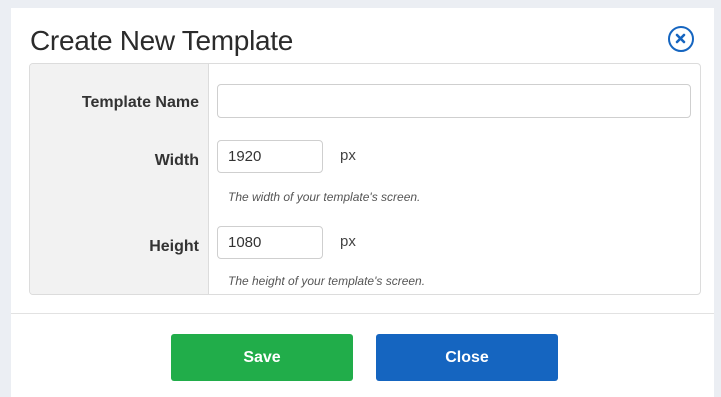 Image resolution: width=721 pixels, height=397 pixels. Describe the element at coordinates (348, 241) in the screenshot. I see `height-unit: px` at that location.